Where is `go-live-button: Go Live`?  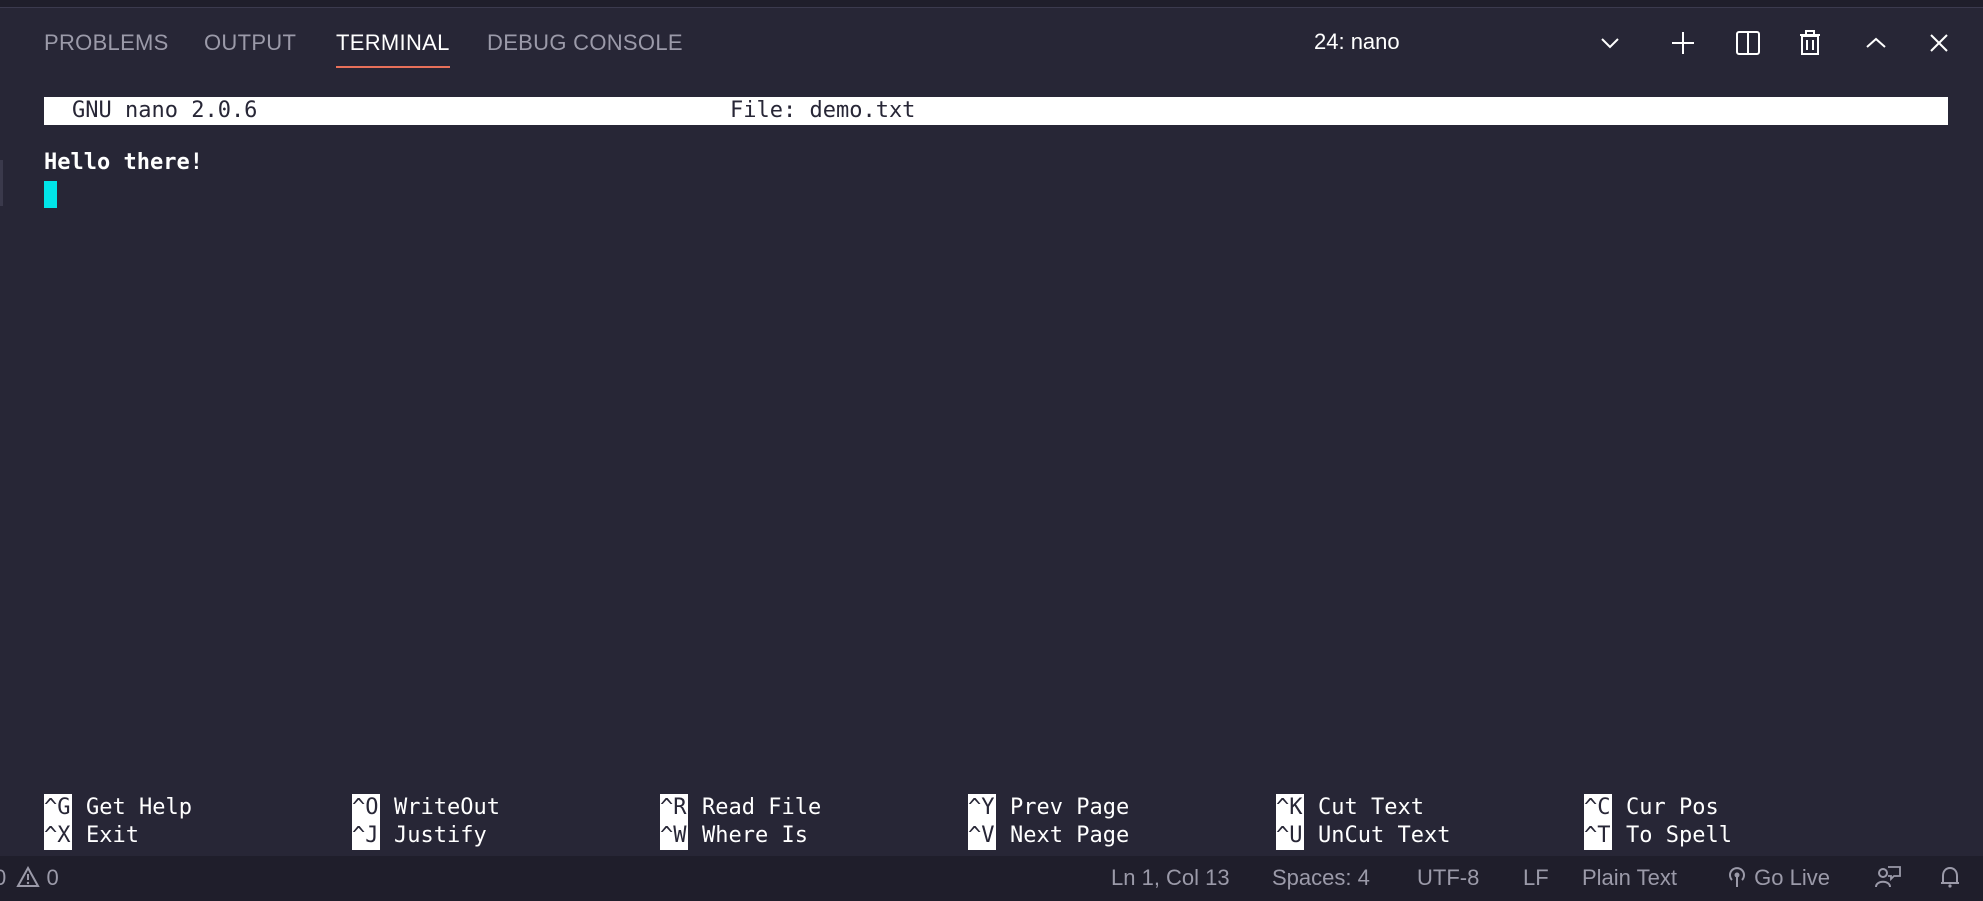
go-live-button: Go Live is located at coordinates (1778, 878).